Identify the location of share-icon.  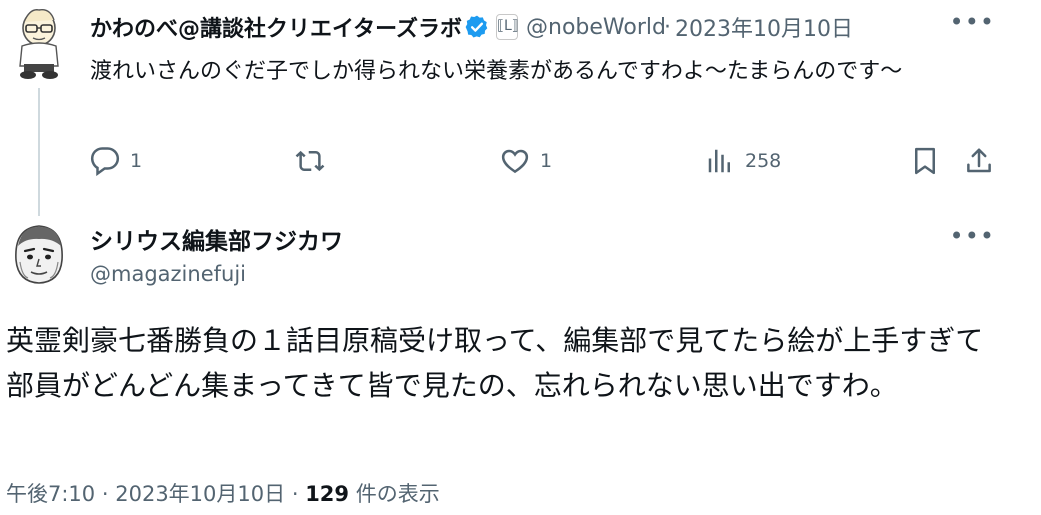
(979, 160).